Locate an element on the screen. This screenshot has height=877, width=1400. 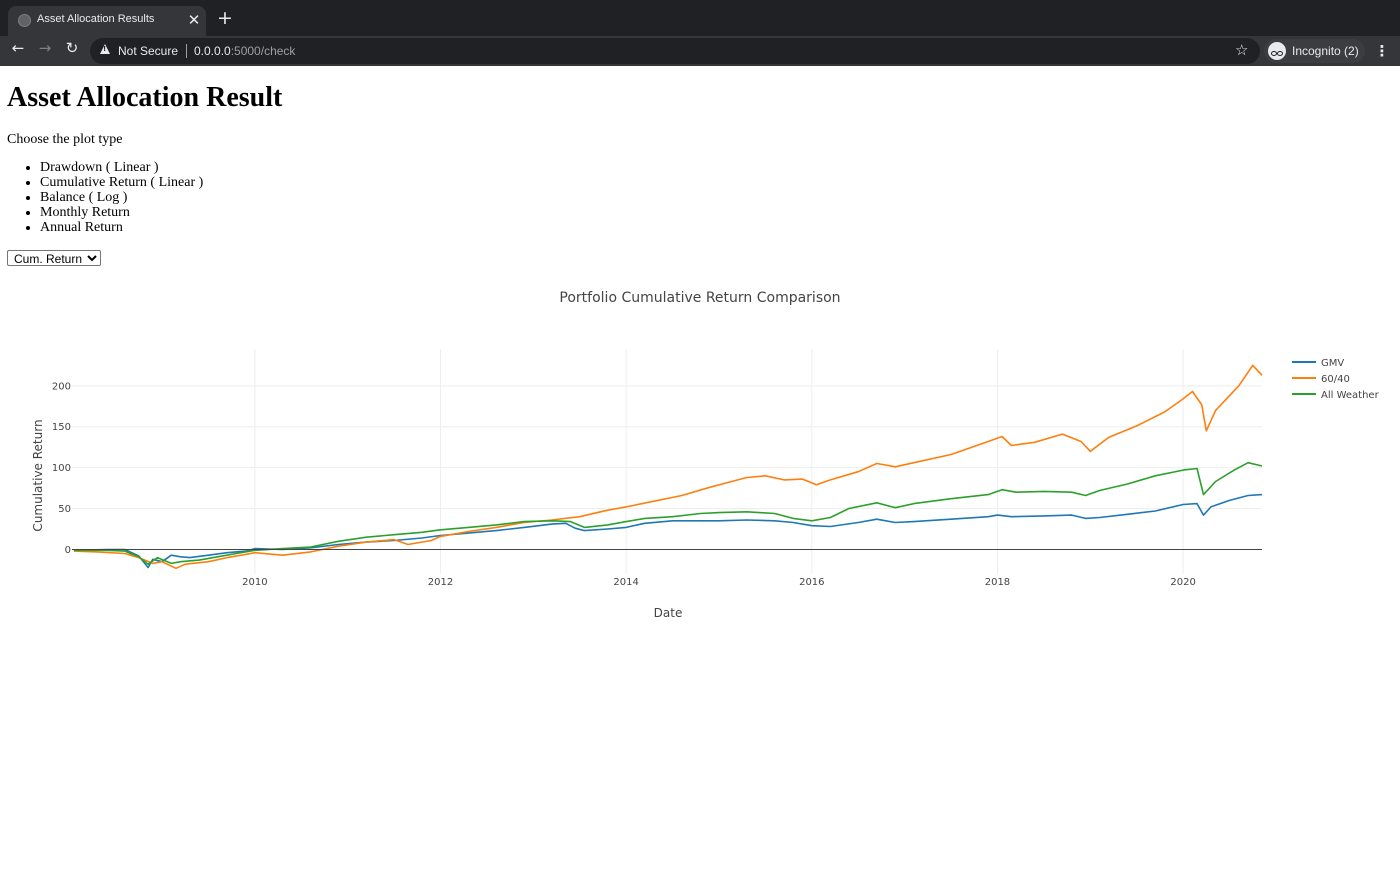
plot-type-item: Drawdown ( Linear ) is located at coordinates (121, 167).